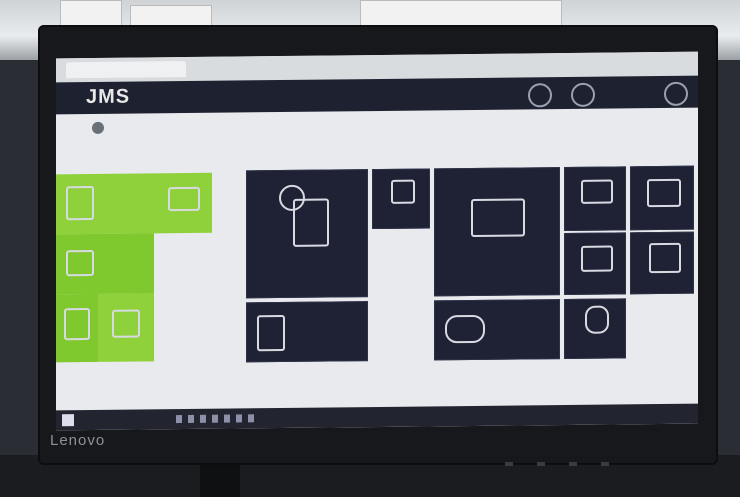 This screenshot has height=497, width=740. I want to click on devices-icon, so click(665, 258).